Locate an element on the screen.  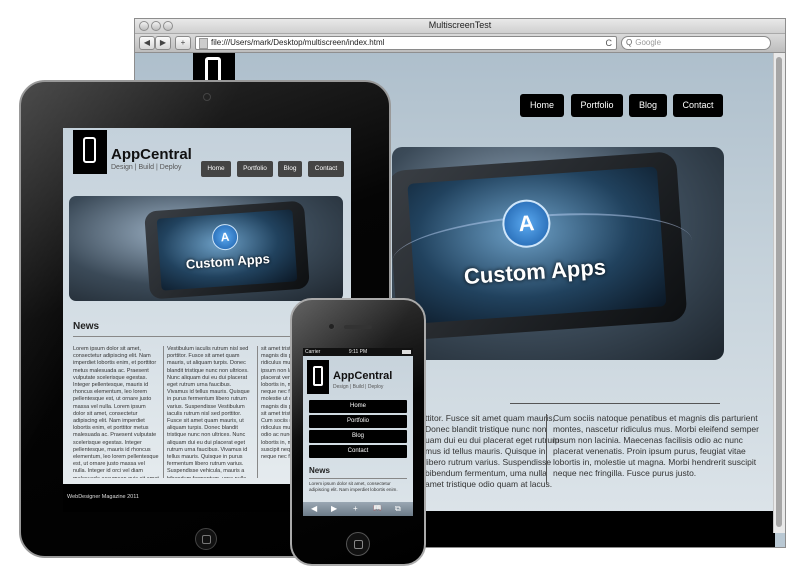
window-title: MultiscreenTest is located at coordinates (460, 25).